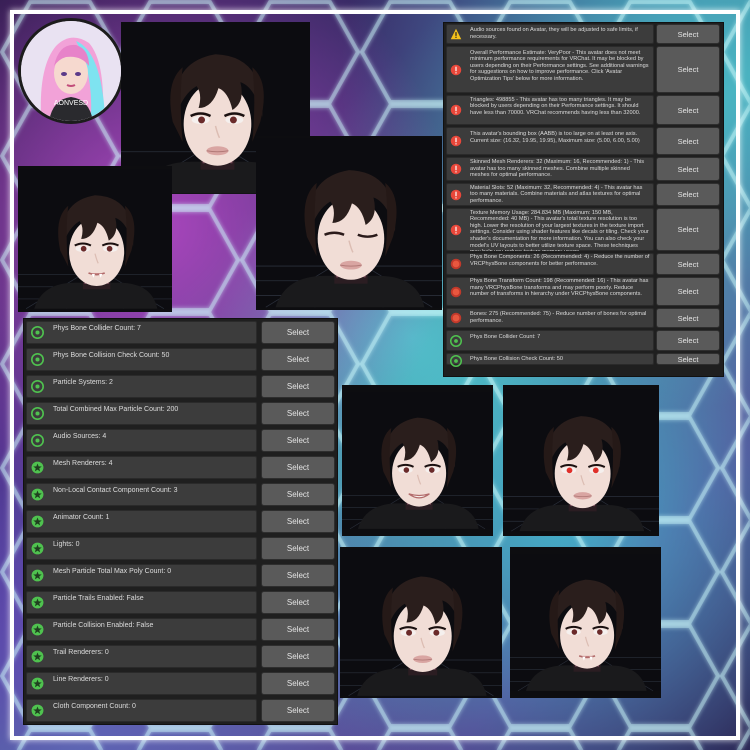 Image resolution: width=750 pixels, height=750 pixels. I want to click on logo: AONVESD, so click(71, 71).